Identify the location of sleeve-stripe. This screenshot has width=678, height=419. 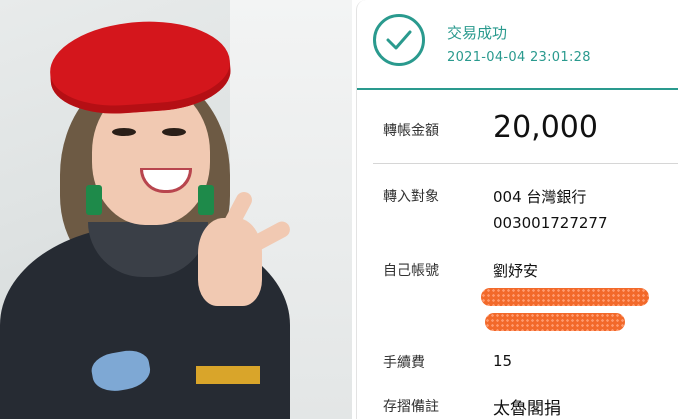
(228, 375).